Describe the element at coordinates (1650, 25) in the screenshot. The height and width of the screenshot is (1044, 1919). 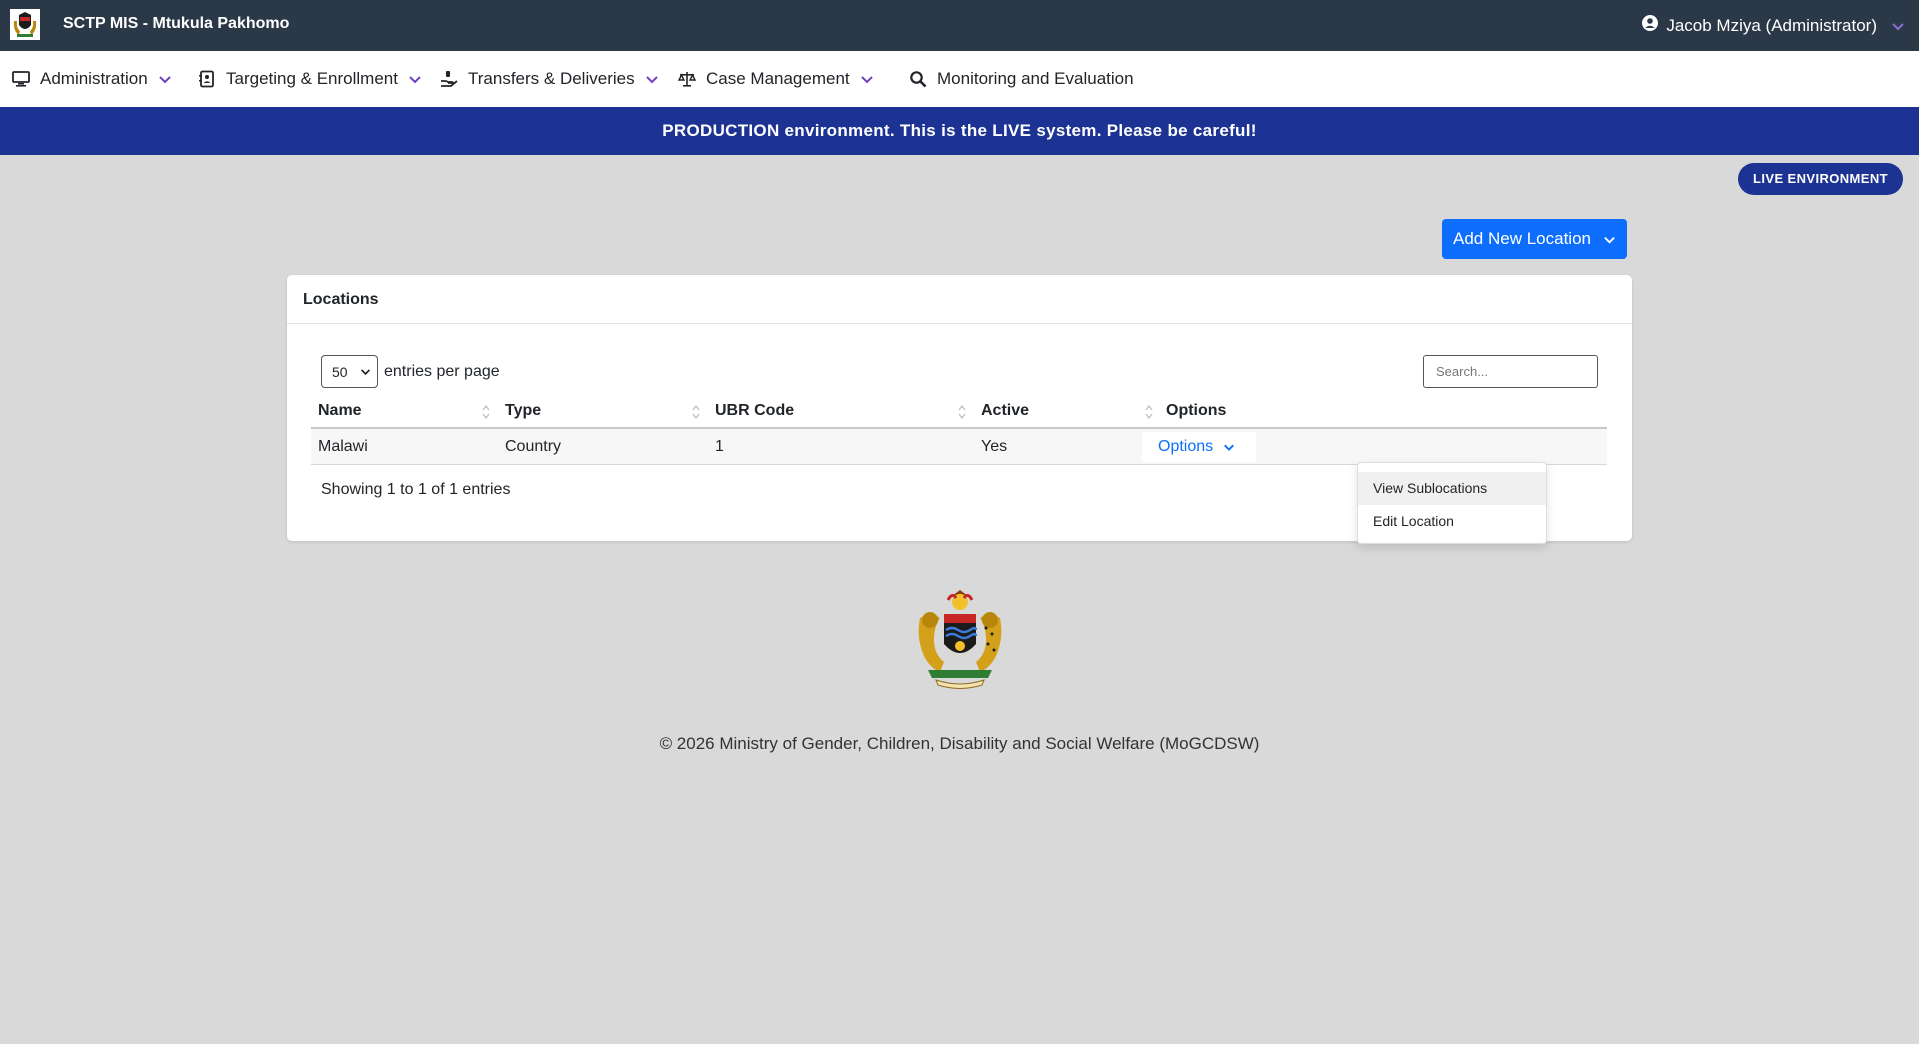
I see `user-circle-icon` at that location.